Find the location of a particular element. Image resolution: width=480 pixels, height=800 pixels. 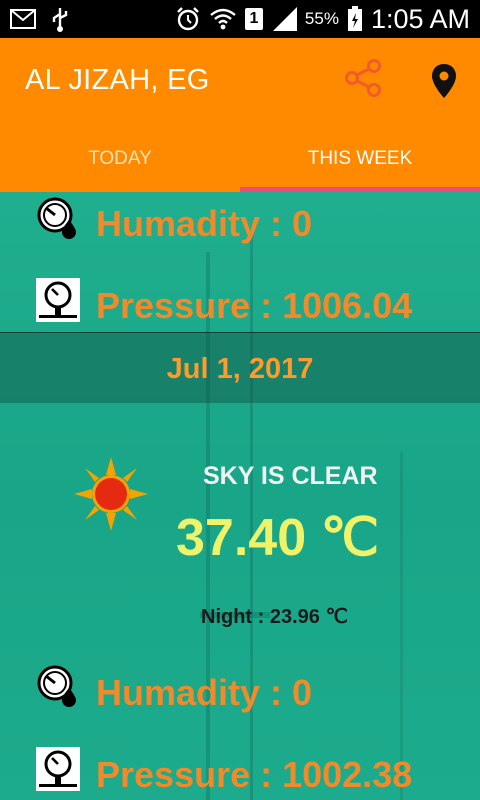

wifi-icon is located at coordinates (223, 19).